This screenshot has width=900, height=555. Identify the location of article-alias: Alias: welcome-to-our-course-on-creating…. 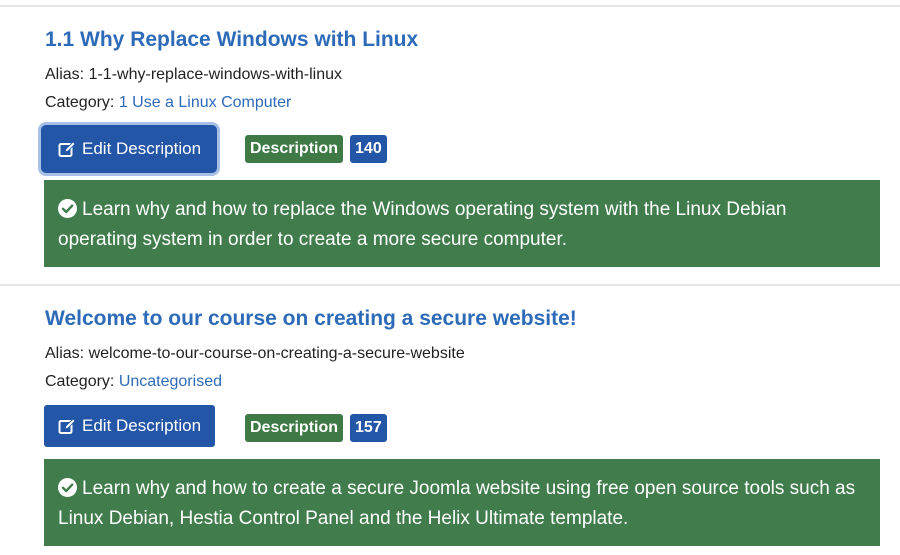
(255, 354).